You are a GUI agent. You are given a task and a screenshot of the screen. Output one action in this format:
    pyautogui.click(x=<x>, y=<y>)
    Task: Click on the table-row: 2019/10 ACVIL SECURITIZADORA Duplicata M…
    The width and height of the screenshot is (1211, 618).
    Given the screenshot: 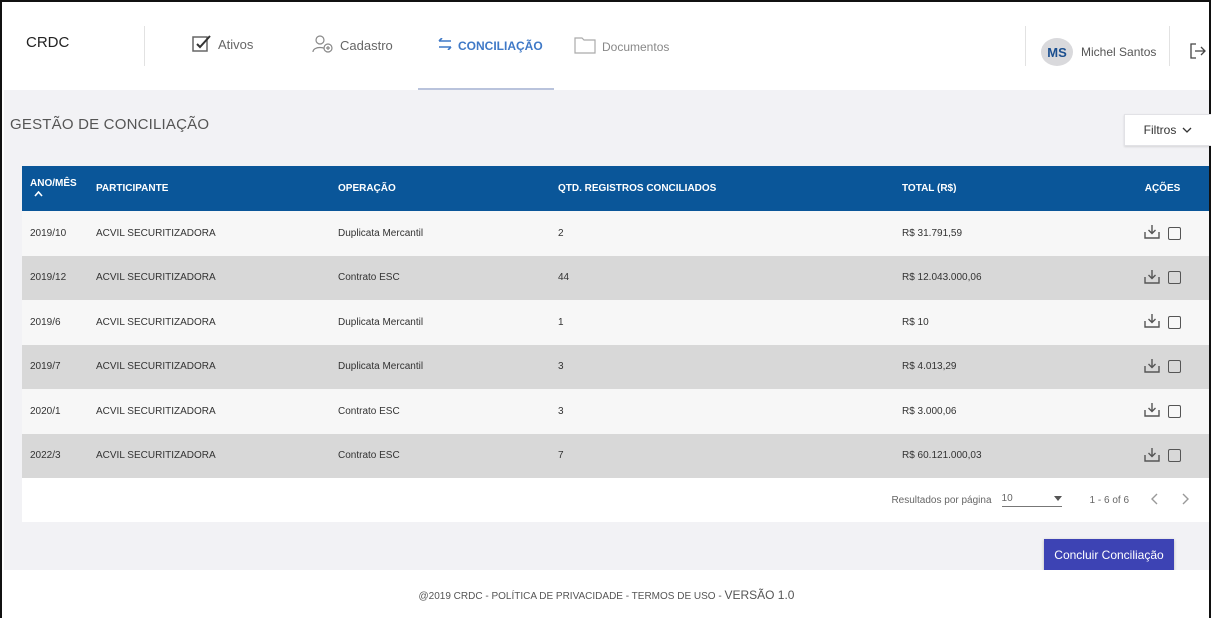 What is the action you would take?
    pyautogui.click(x=615, y=233)
    